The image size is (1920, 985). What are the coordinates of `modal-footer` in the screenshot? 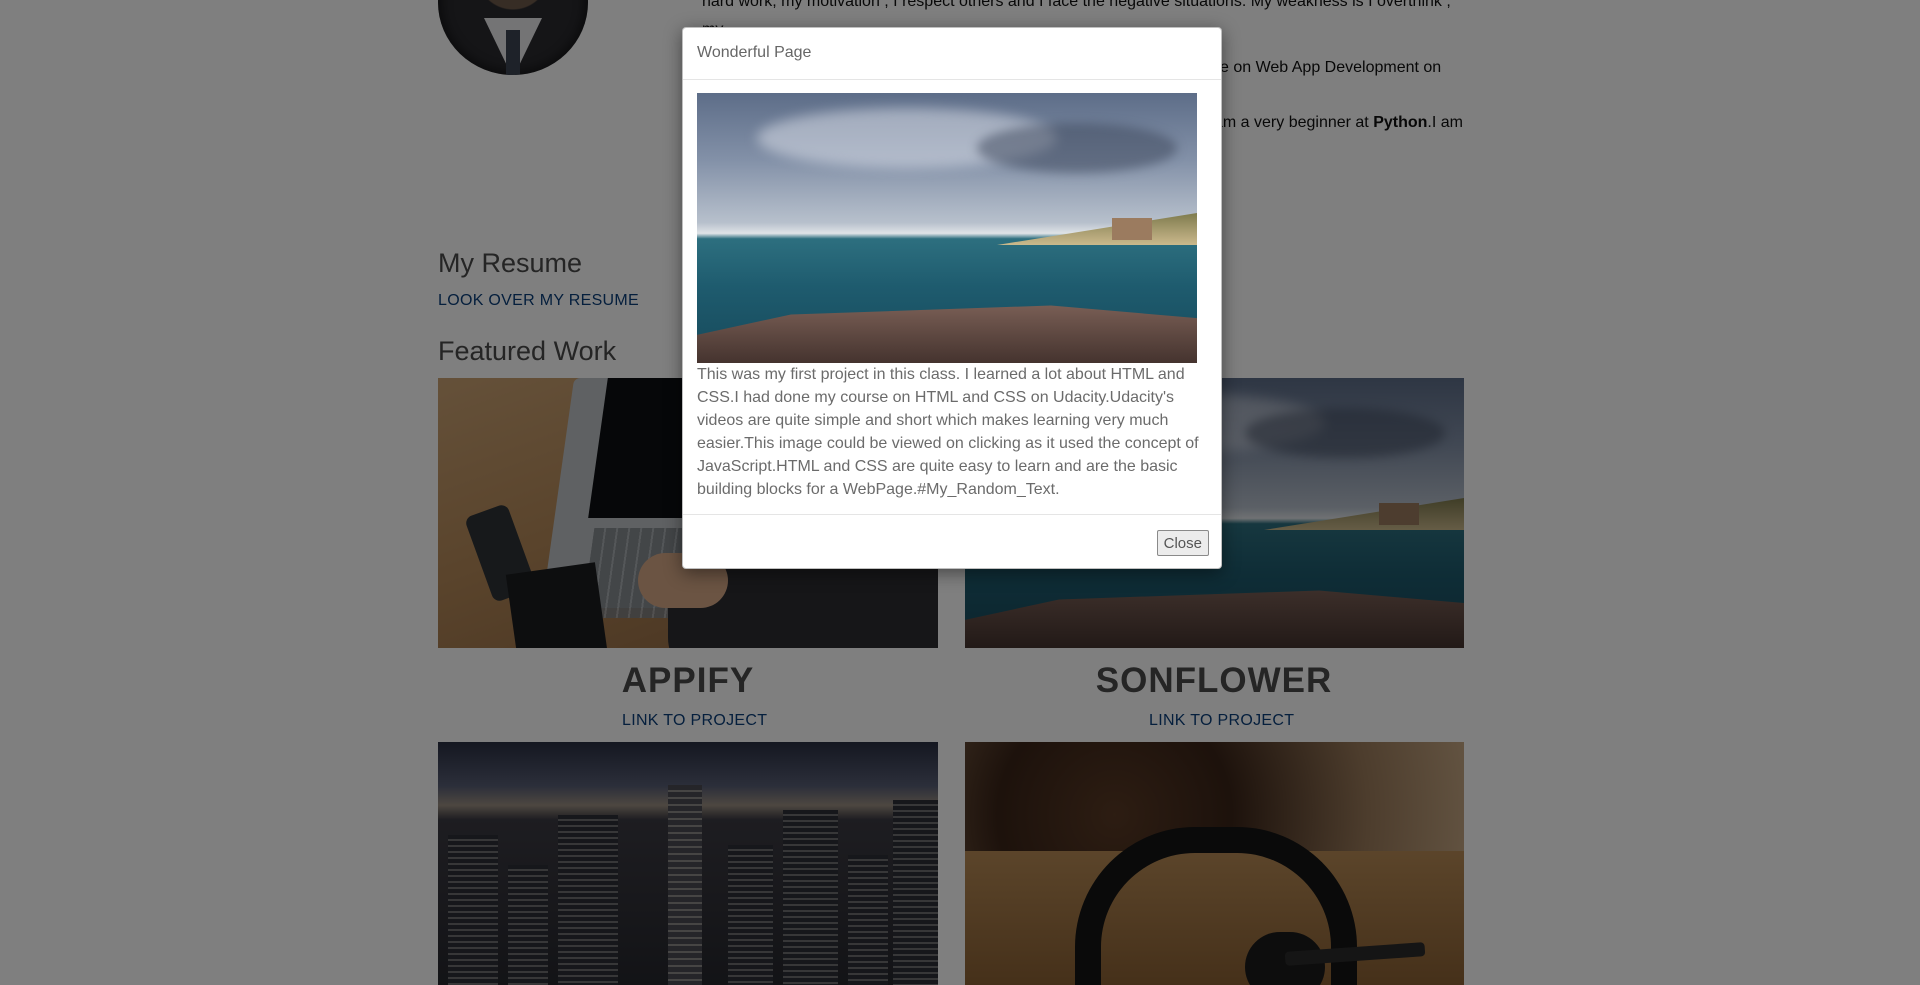 It's located at (952, 514).